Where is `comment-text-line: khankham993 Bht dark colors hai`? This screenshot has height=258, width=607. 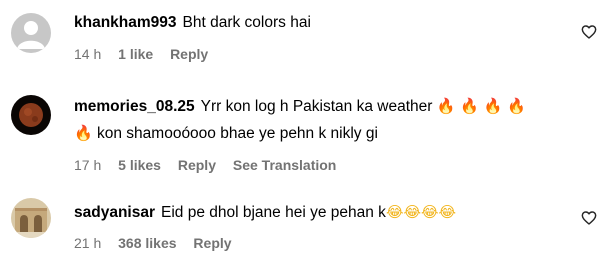
comment-text-line: khankham993 Bht dark colors hai is located at coordinates (320, 23).